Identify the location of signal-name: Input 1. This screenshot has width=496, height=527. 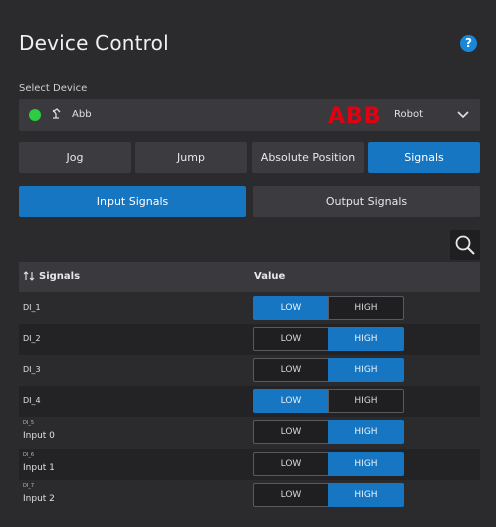
(39, 468).